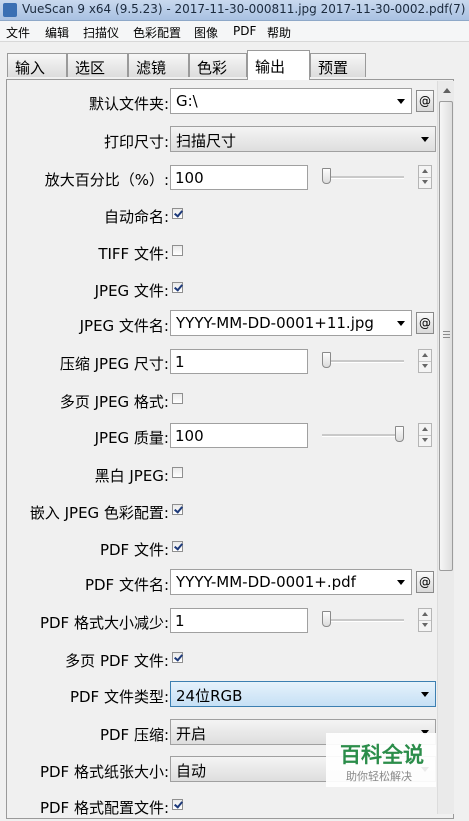 The width and height of the screenshot is (469, 821). What do you see at coordinates (425, 582) in the screenshot?
I see `pdf-file-name-browse-button: @` at bounding box center [425, 582].